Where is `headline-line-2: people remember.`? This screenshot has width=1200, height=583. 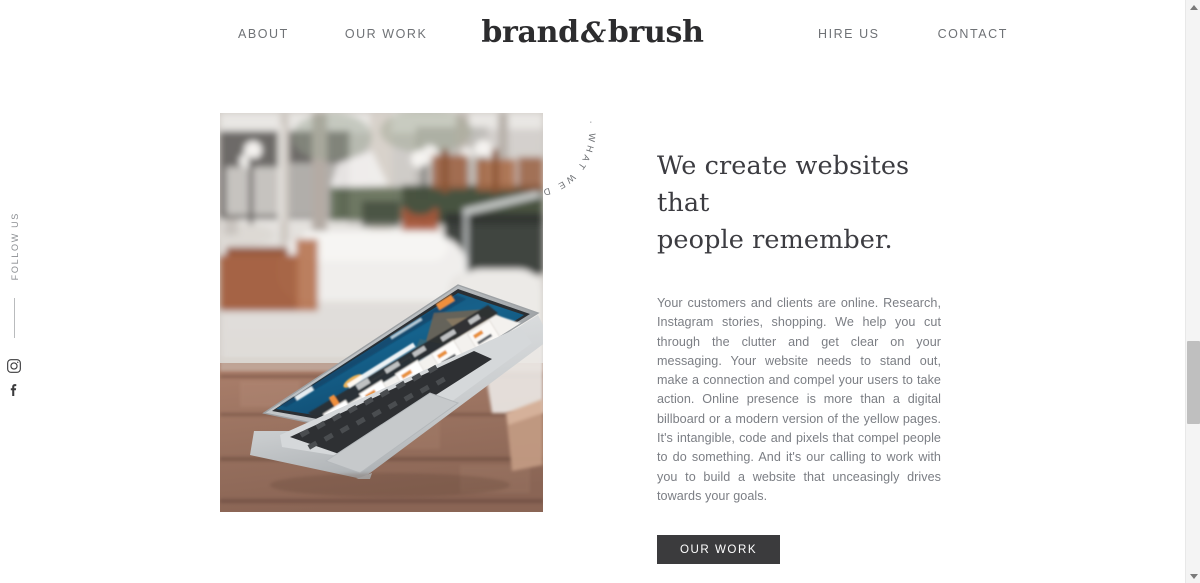 headline-line-2: people remember. is located at coordinates (775, 240).